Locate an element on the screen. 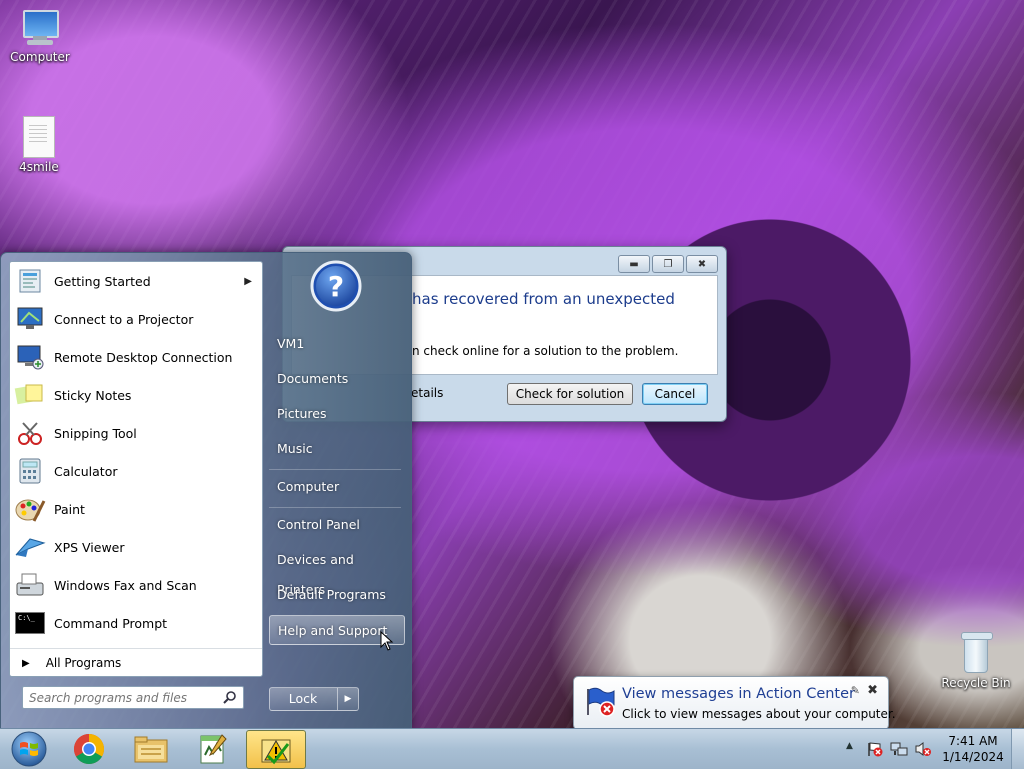 The height and width of the screenshot is (769, 1024). mouse-cursor-icon is located at coordinates (387, 641).